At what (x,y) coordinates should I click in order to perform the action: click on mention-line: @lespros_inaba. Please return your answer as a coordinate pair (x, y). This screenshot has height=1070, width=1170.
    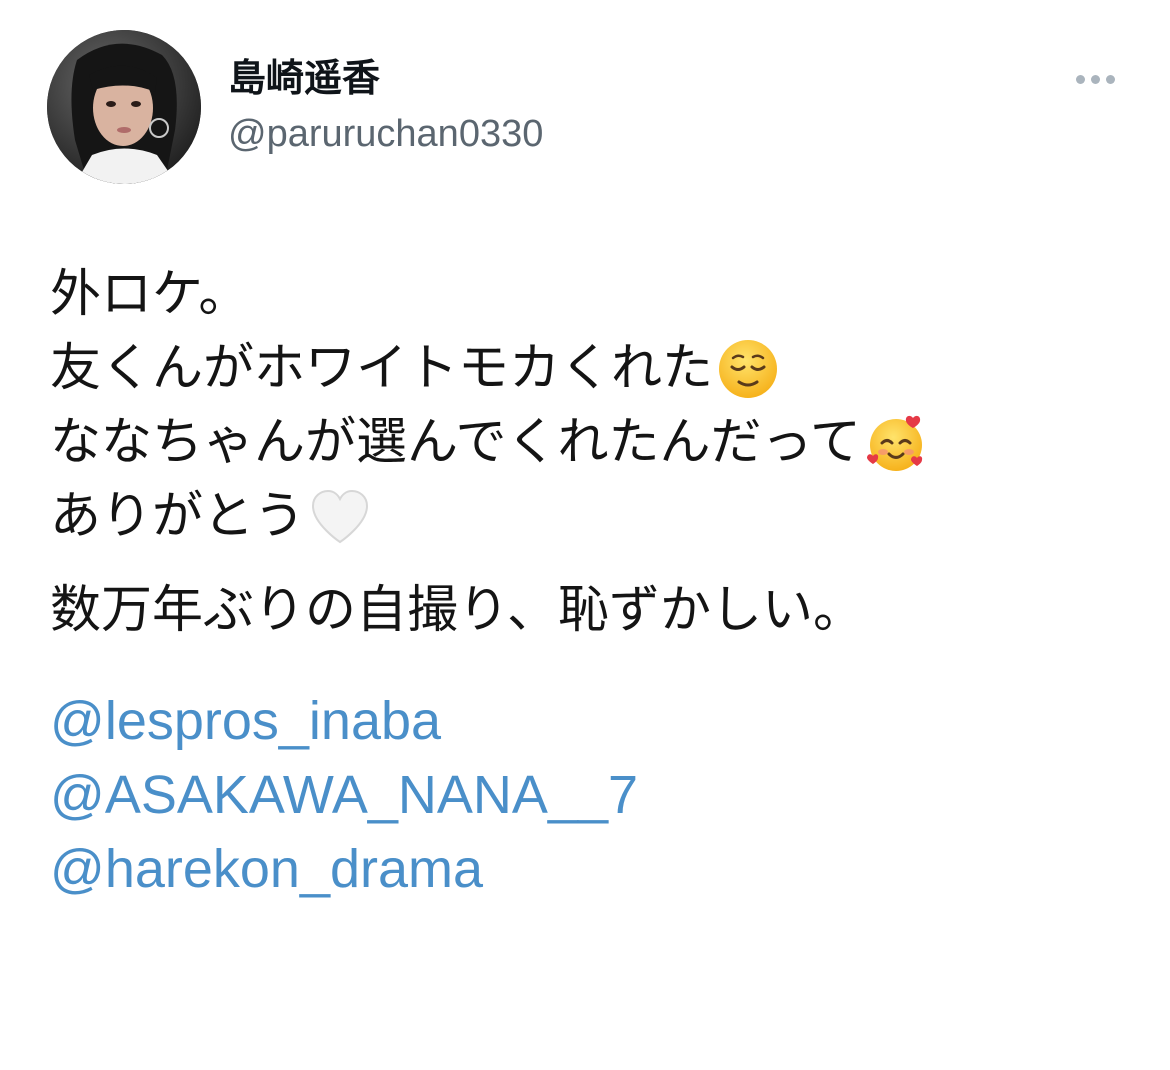
    Looking at the image, I should click on (590, 721).